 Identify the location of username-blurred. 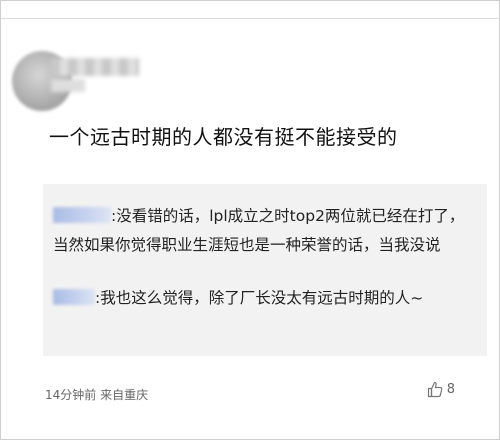
(95, 67).